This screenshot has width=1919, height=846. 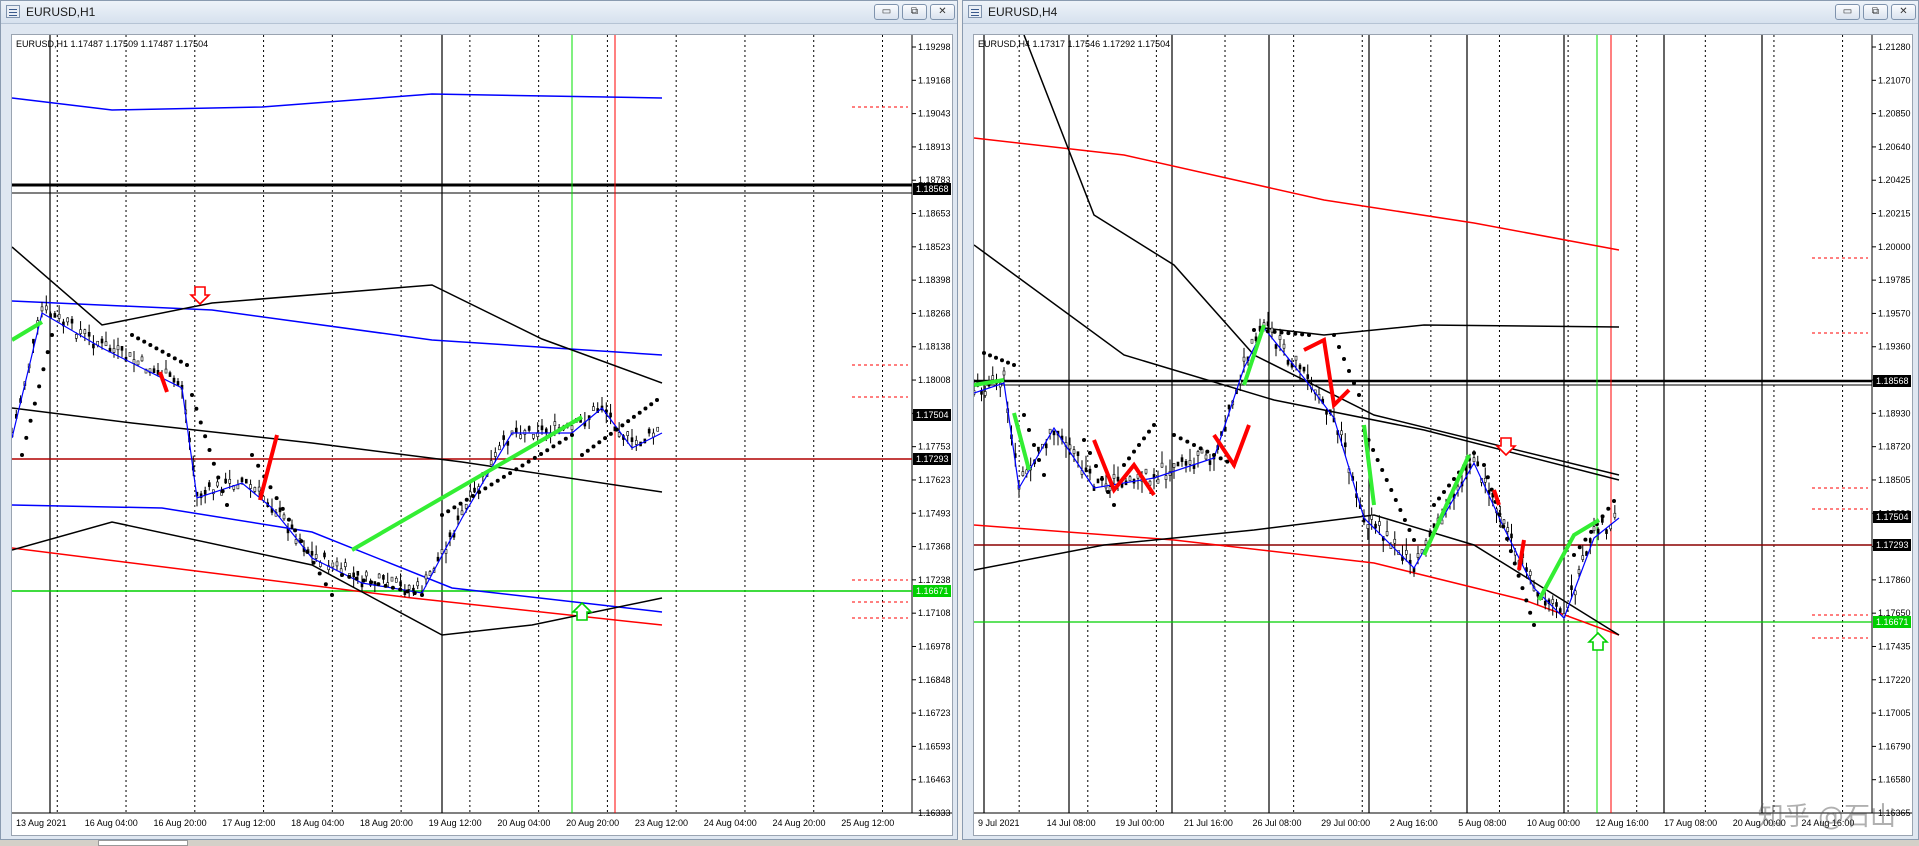 What do you see at coordinates (1894, 80) in the screenshot?
I see `price-label: 1.21070` at bounding box center [1894, 80].